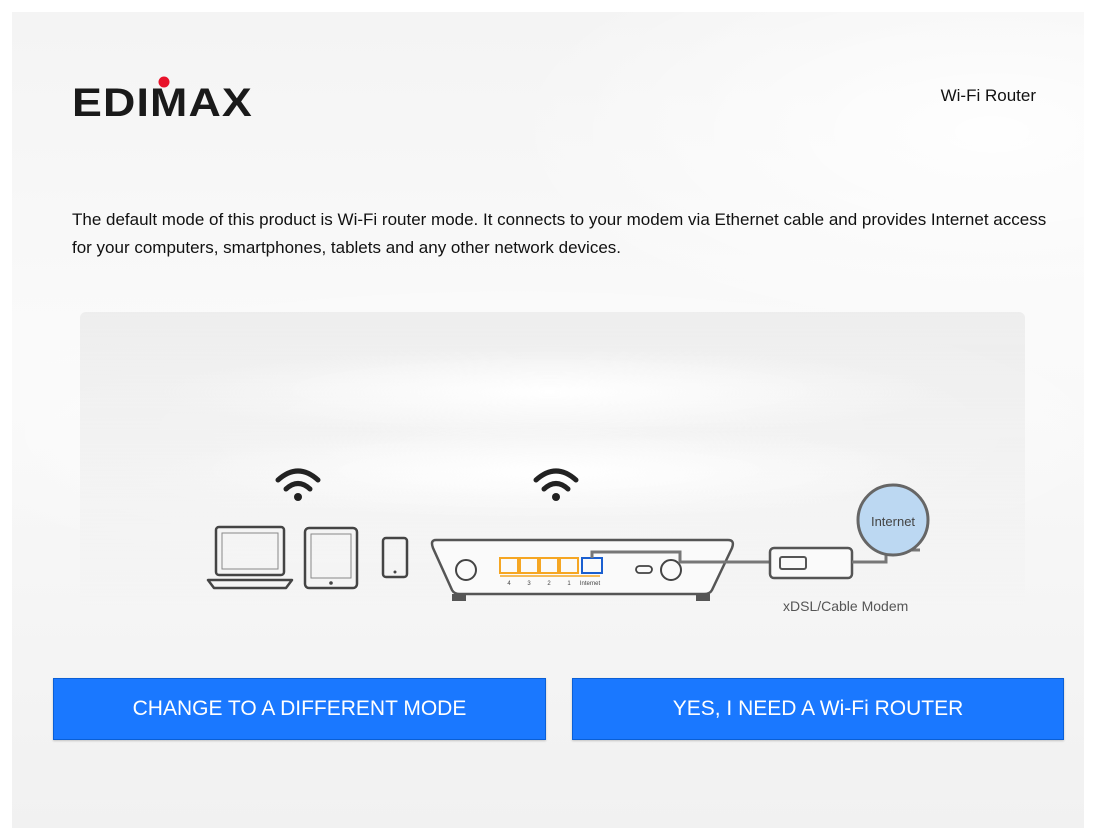 The height and width of the screenshot is (828, 1096). Describe the element at coordinates (162, 98) in the screenshot. I see `edimax-logo: EDIMAX` at that location.